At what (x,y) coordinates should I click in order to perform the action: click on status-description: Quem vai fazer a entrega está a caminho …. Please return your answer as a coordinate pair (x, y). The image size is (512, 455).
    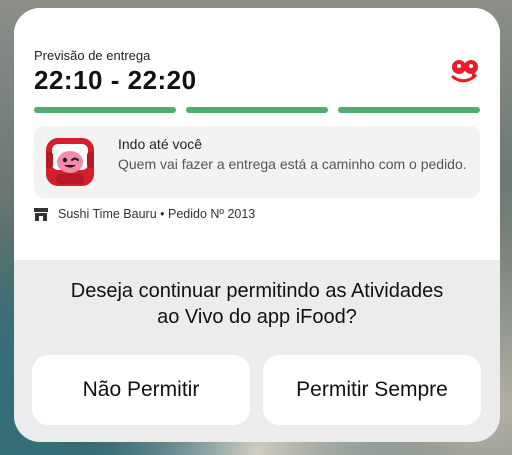
    Looking at the image, I should click on (292, 164).